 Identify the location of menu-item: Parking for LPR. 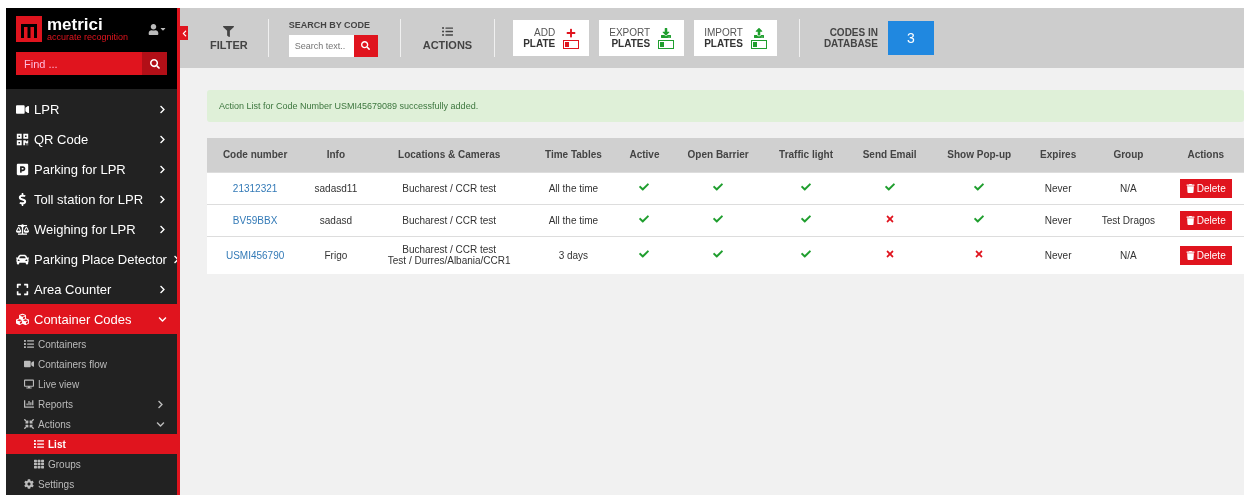
(91, 169).